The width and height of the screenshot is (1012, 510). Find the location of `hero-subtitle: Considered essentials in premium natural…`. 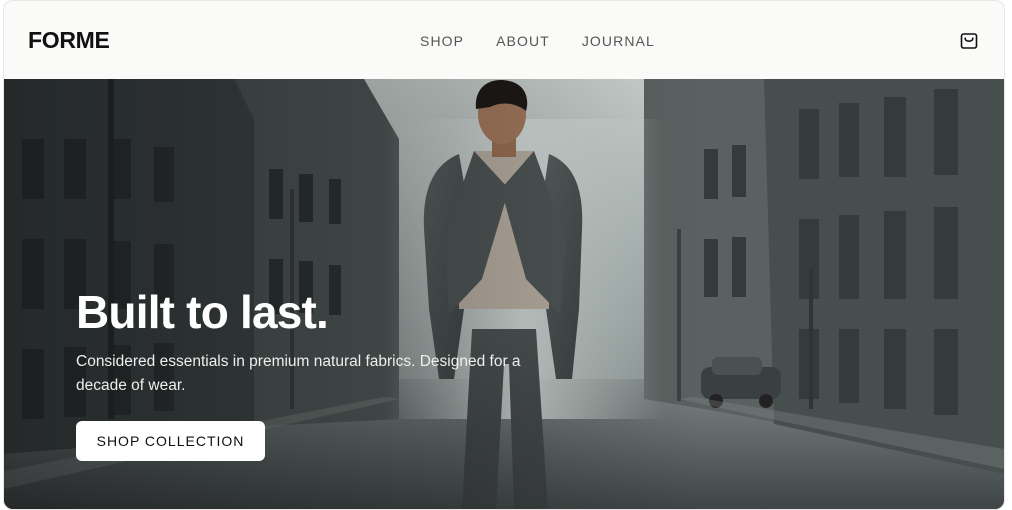

hero-subtitle: Considered essentials in premium natural… is located at coordinates (298, 373).